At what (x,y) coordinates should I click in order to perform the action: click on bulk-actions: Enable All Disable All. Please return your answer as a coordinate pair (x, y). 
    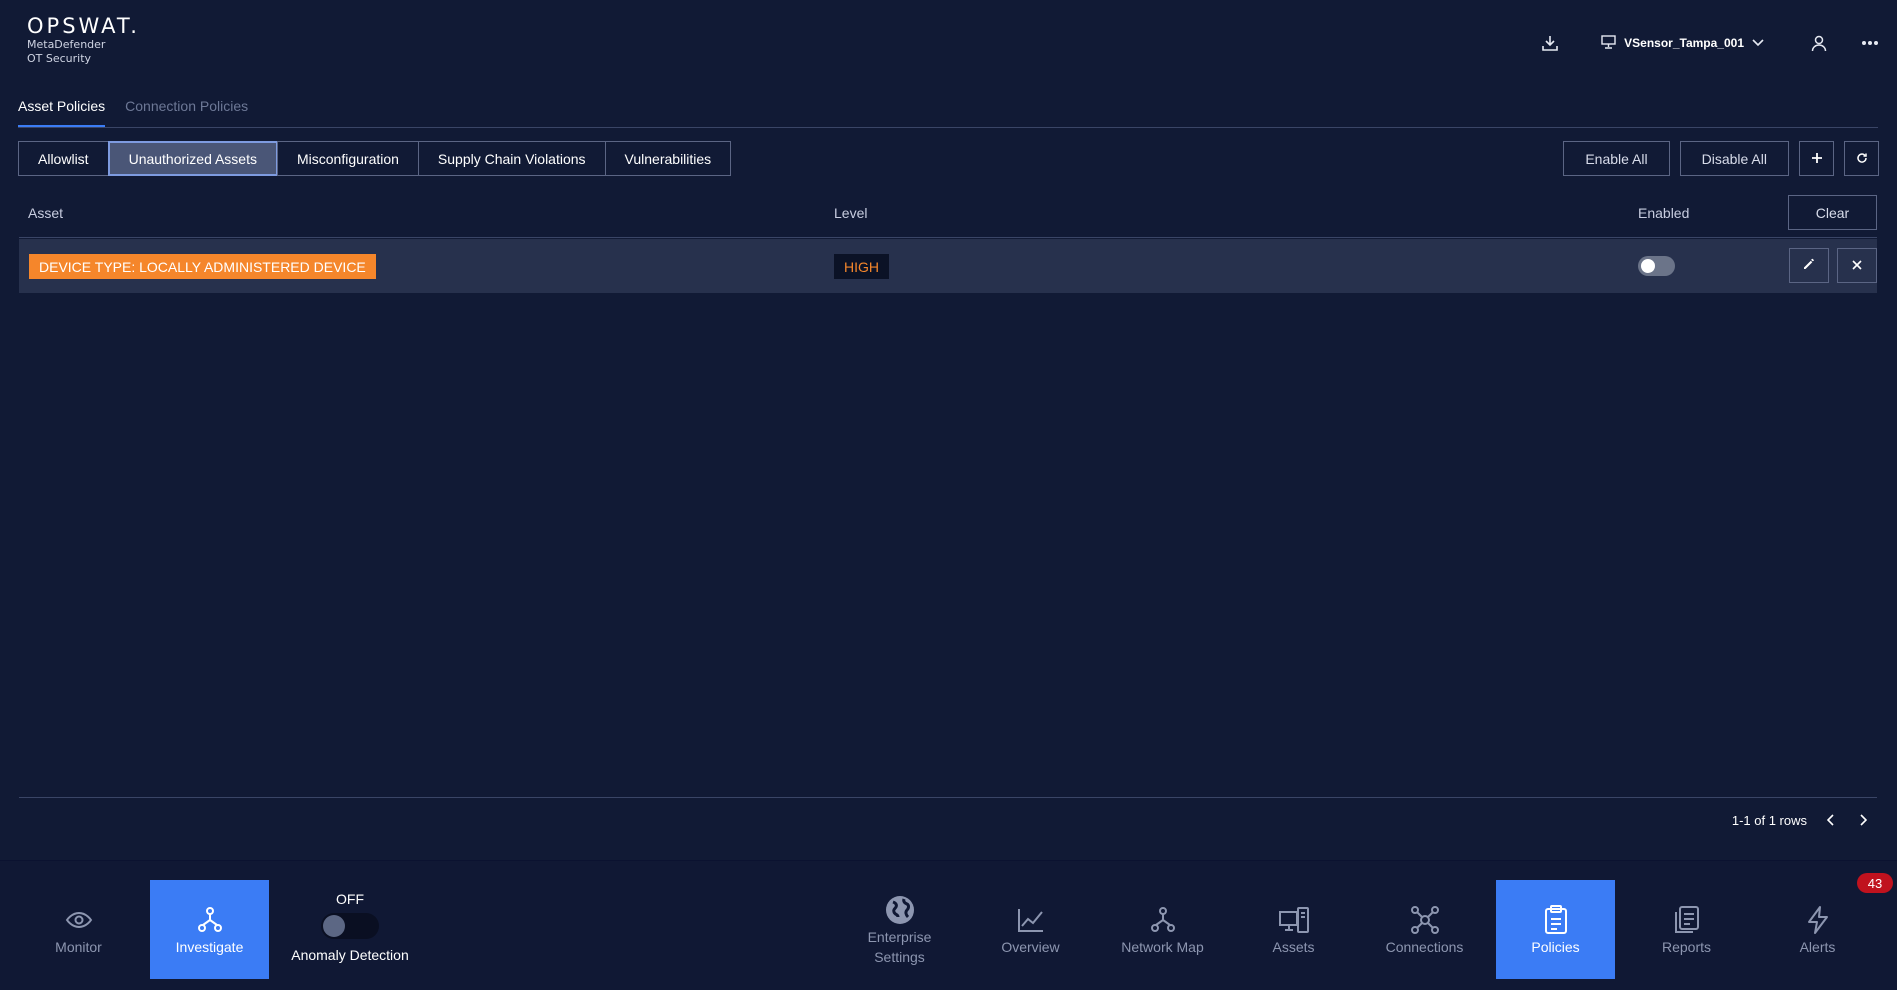
    Looking at the image, I should click on (1721, 158).